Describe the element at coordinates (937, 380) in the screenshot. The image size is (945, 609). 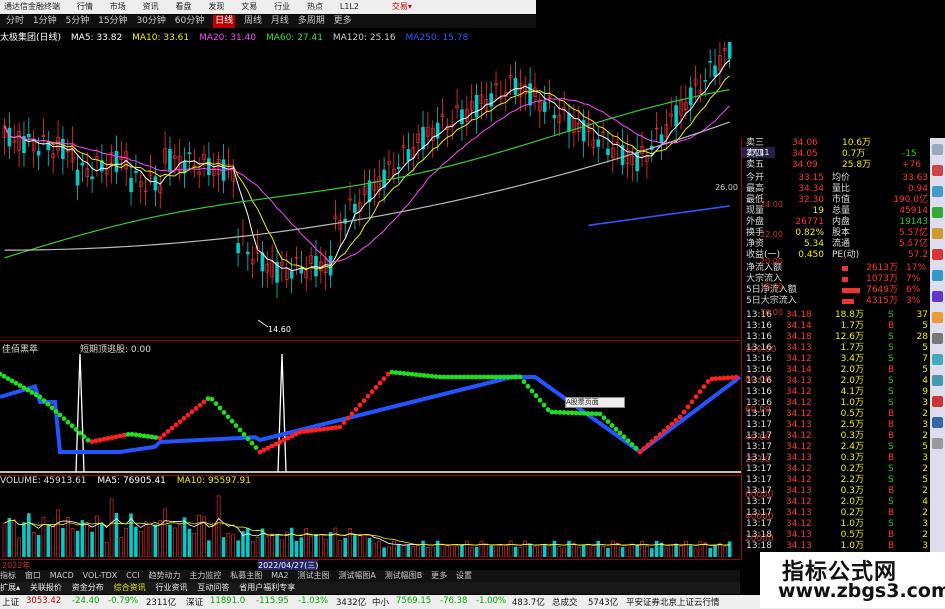
I see `search-icon` at that location.